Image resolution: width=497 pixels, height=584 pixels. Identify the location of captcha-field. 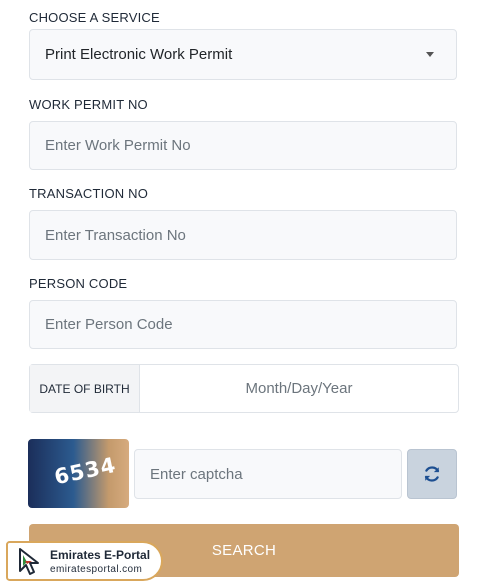
(268, 474).